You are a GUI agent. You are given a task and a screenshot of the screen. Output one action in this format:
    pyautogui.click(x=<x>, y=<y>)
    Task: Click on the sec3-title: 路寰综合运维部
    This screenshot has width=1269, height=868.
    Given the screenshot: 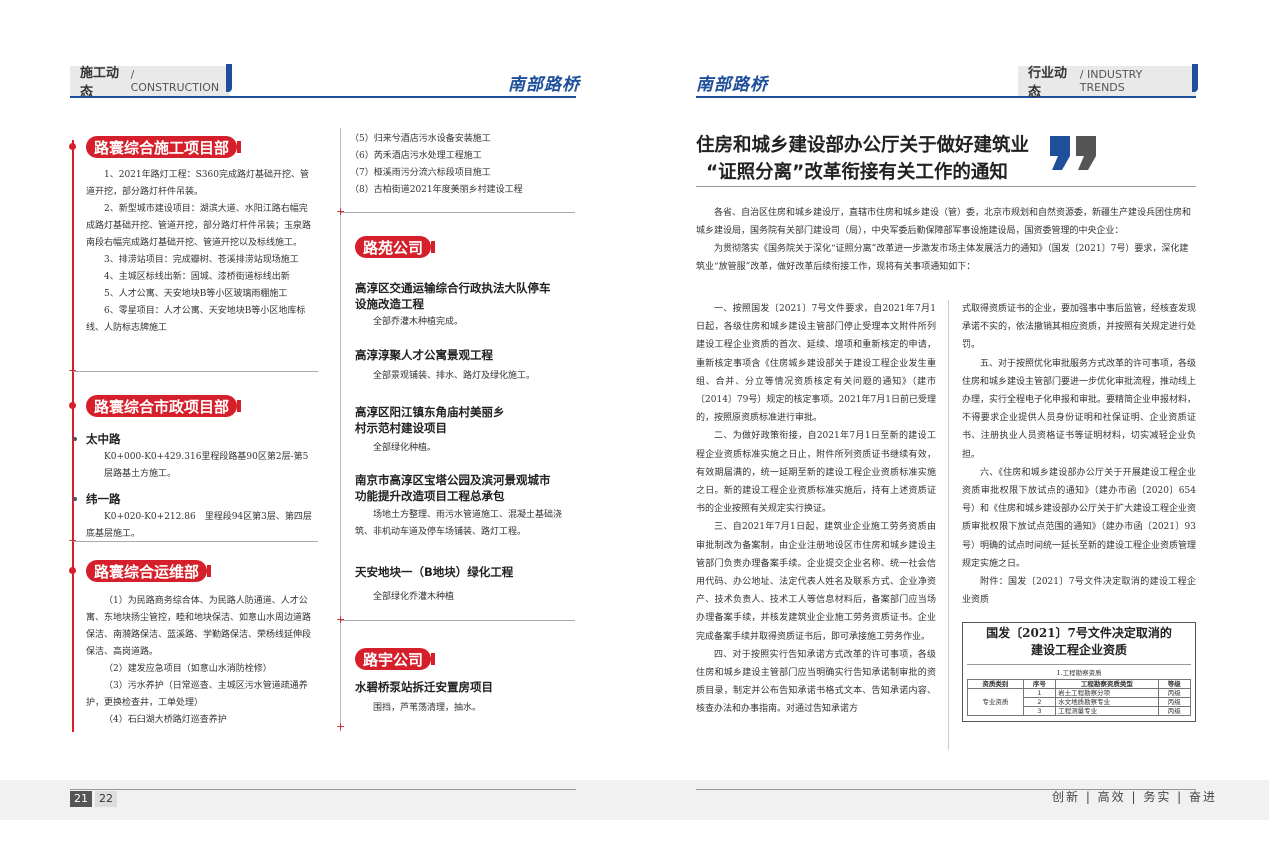 What is the action you would take?
    pyautogui.click(x=149, y=571)
    